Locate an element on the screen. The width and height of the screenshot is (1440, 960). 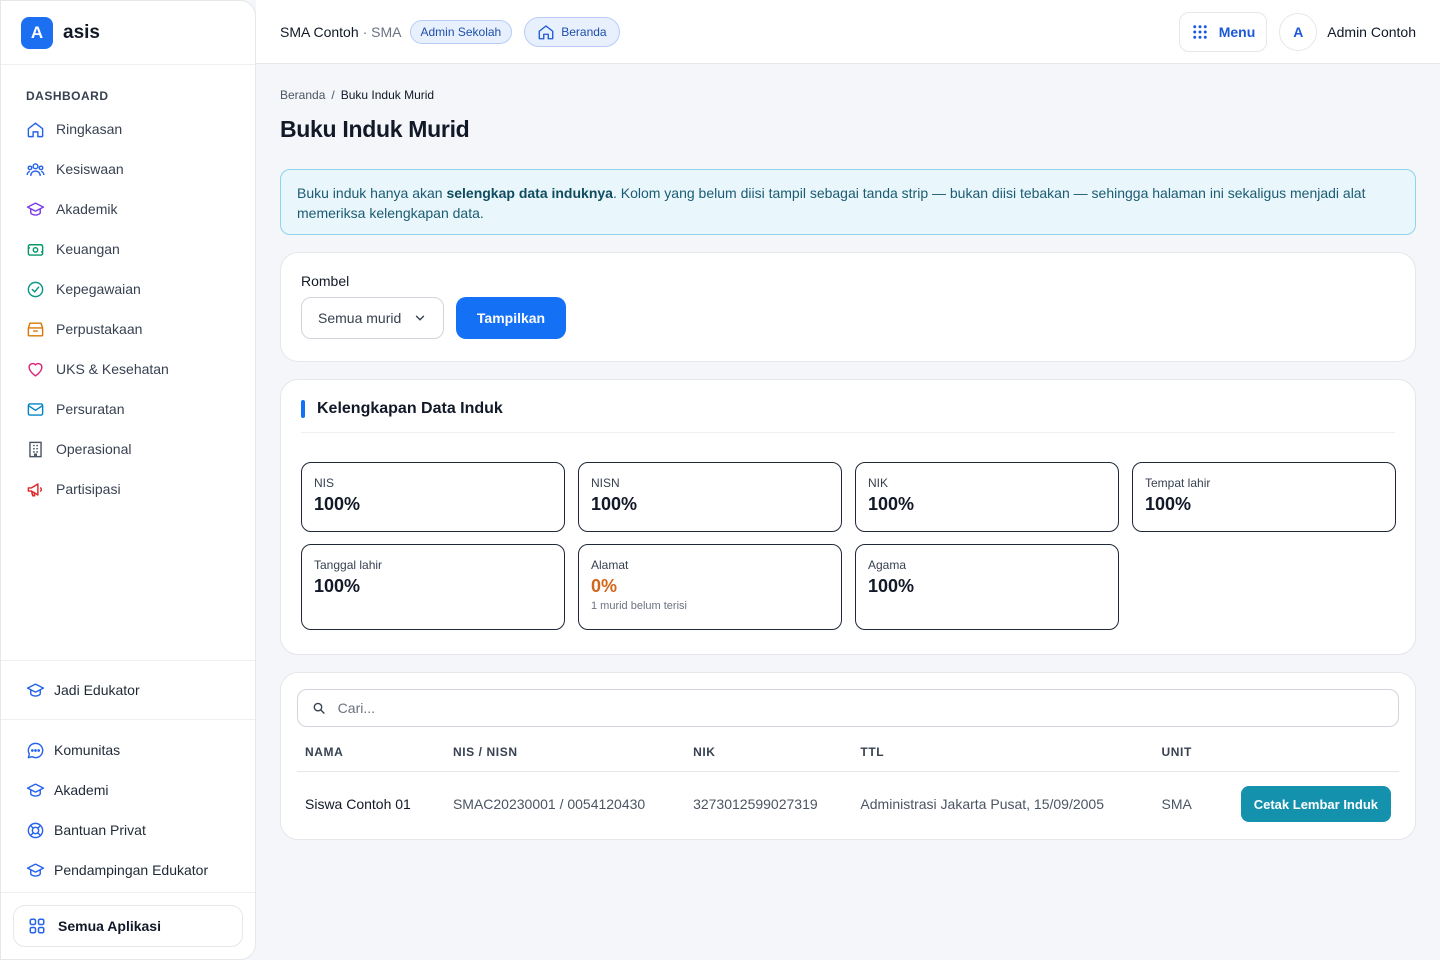
breadcrumb-current: Buku Induk Murid is located at coordinates (387, 95).